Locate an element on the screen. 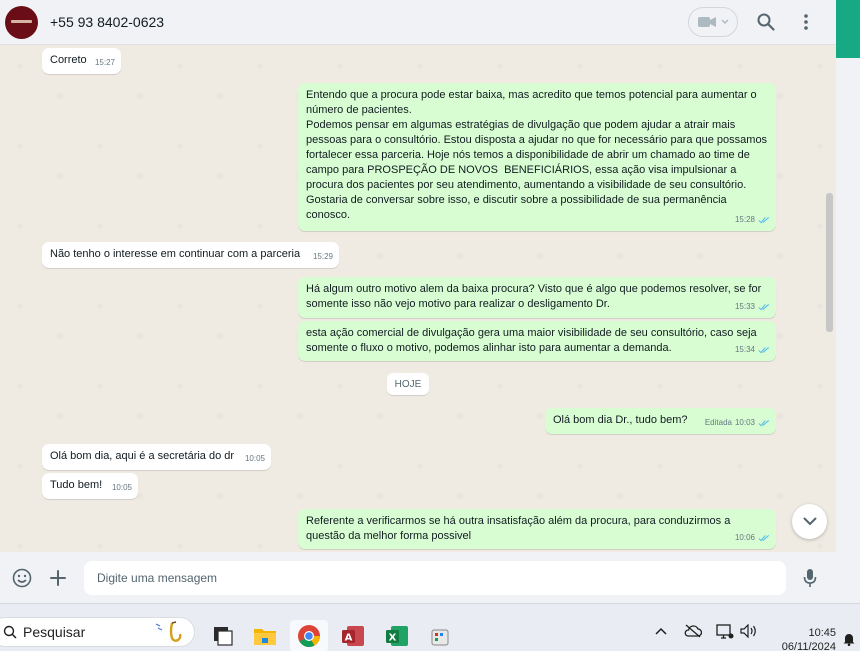 This screenshot has width=860, height=651. search-button is located at coordinates (766, 22).